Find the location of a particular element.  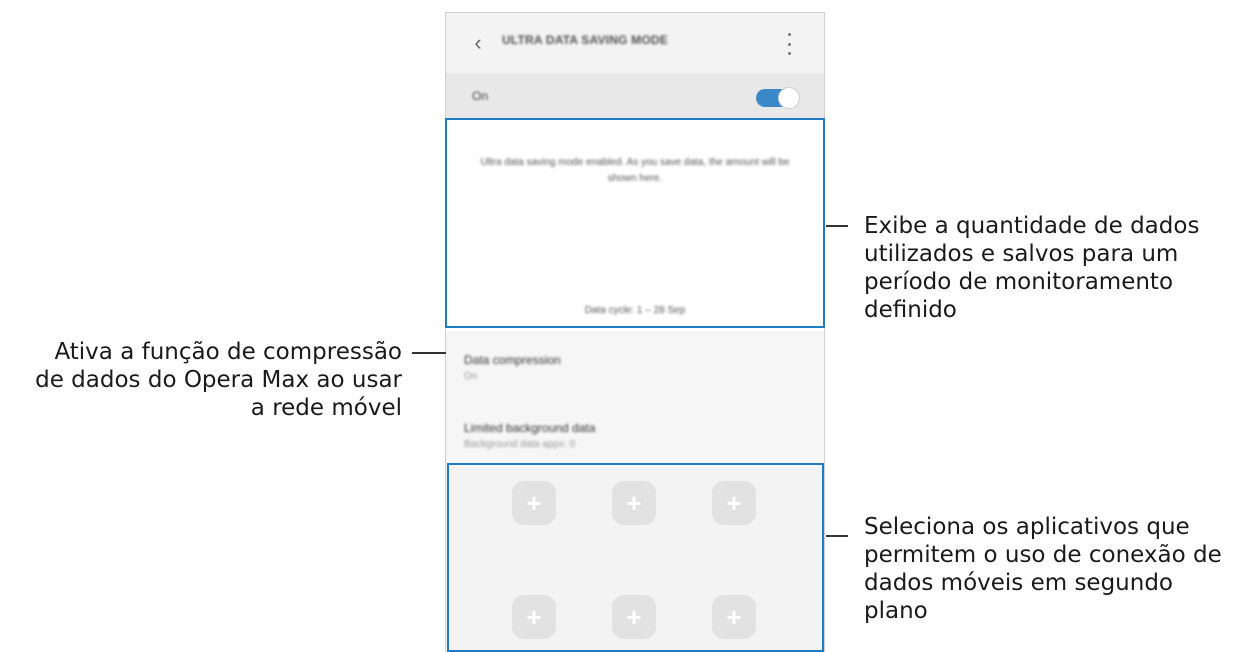

master-switch-label: On is located at coordinates (480, 96).